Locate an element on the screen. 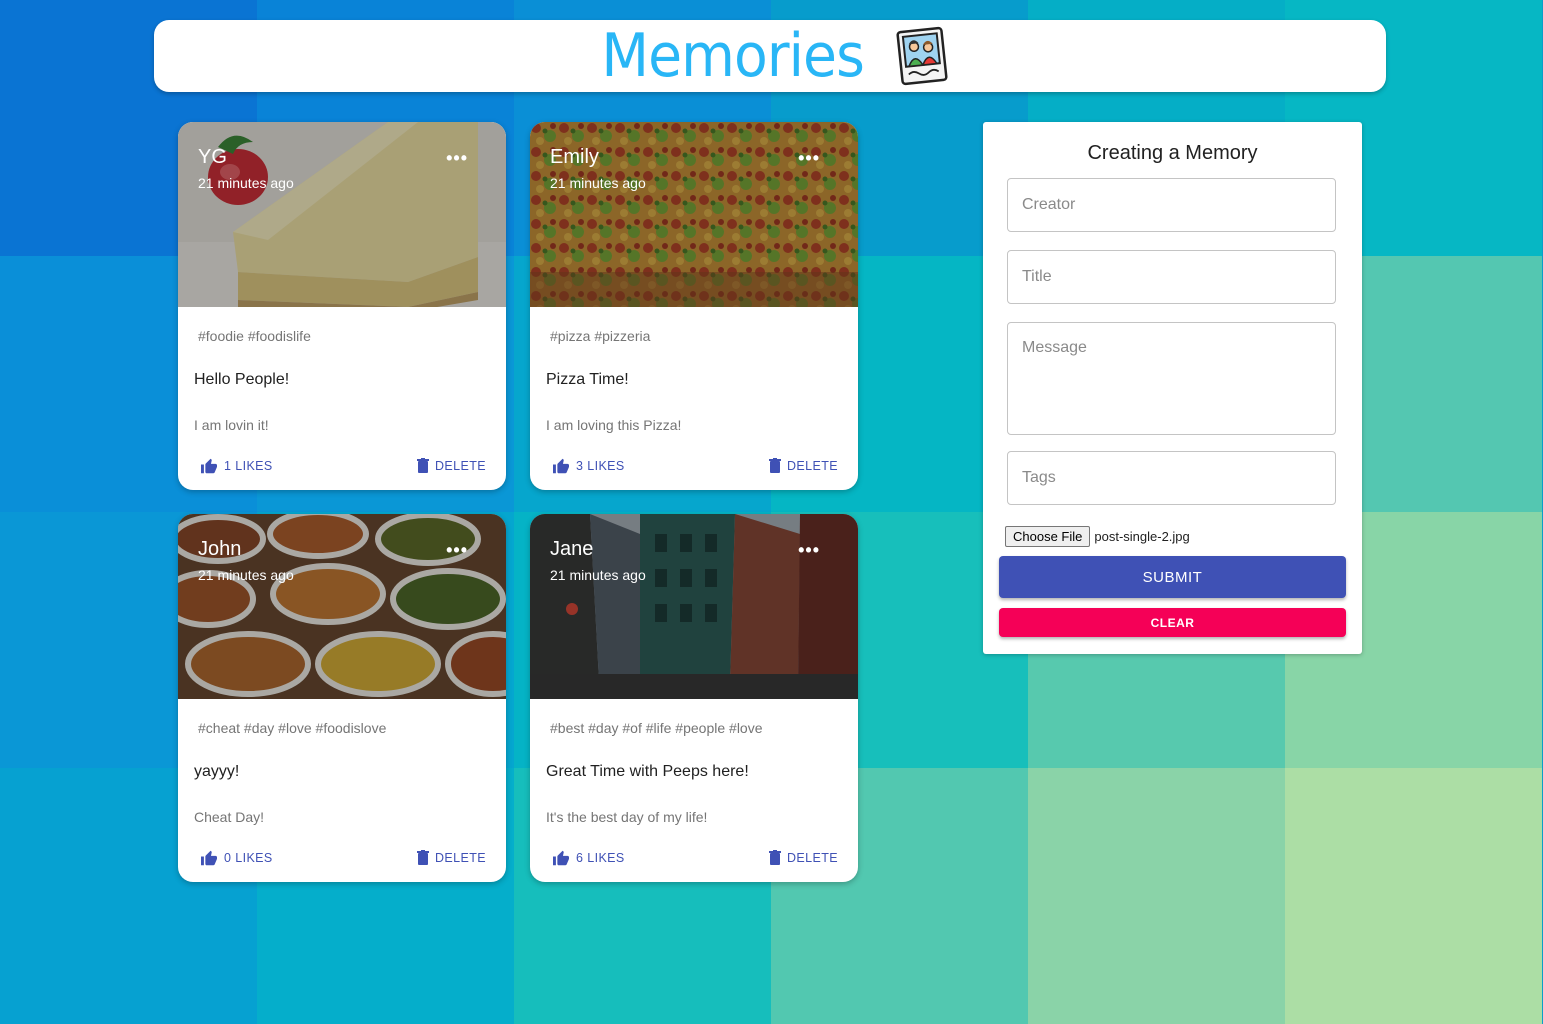 The height and width of the screenshot is (1024, 1543). post-message: I am lovin it! is located at coordinates (231, 425).